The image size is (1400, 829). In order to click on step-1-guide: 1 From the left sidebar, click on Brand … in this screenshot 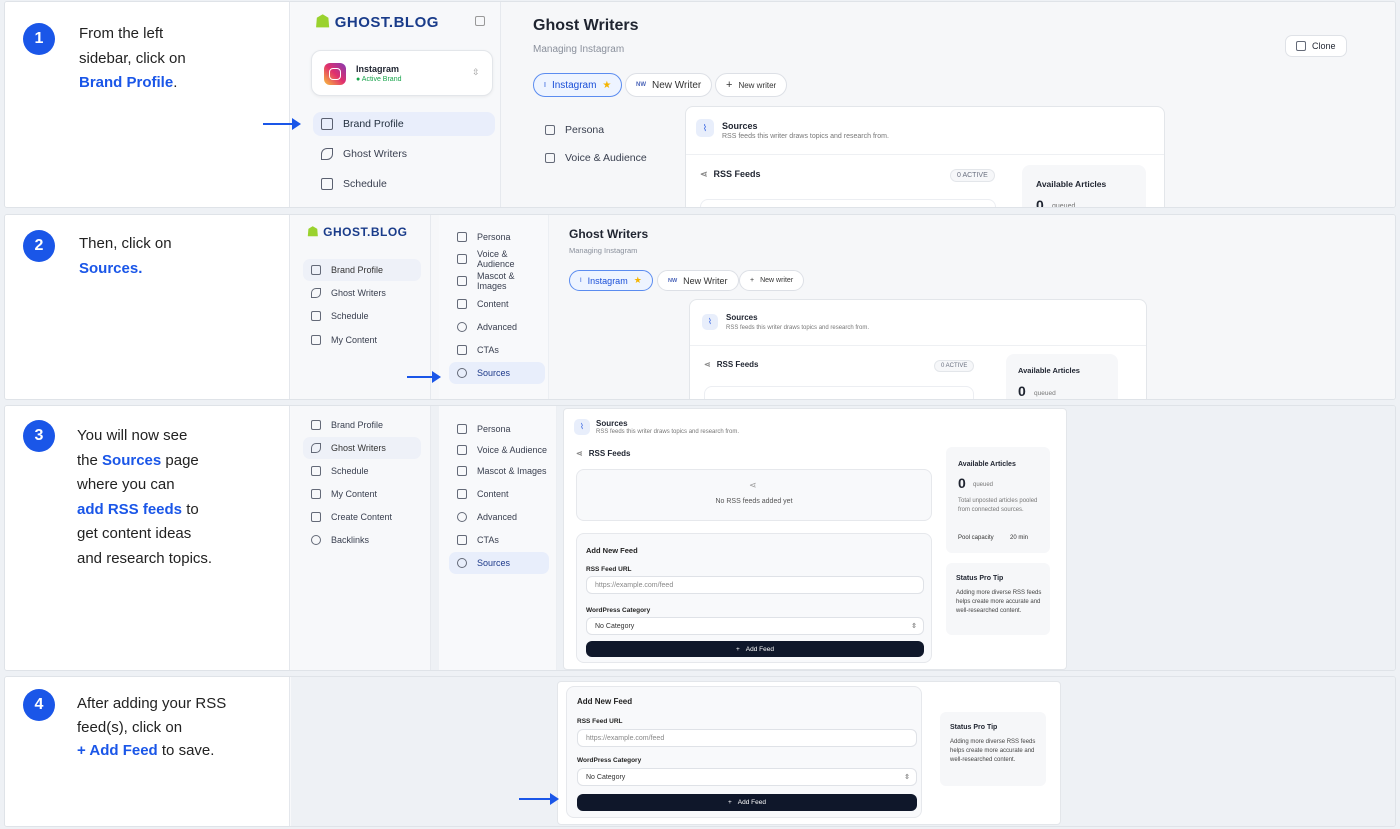, I will do `click(147, 104)`.